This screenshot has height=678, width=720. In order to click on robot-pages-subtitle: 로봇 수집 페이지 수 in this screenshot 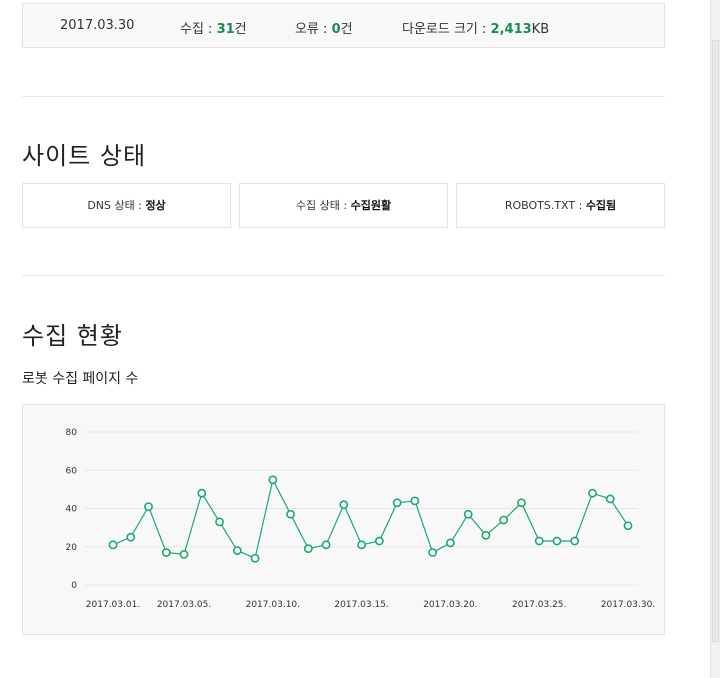, I will do `click(80, 379)`.